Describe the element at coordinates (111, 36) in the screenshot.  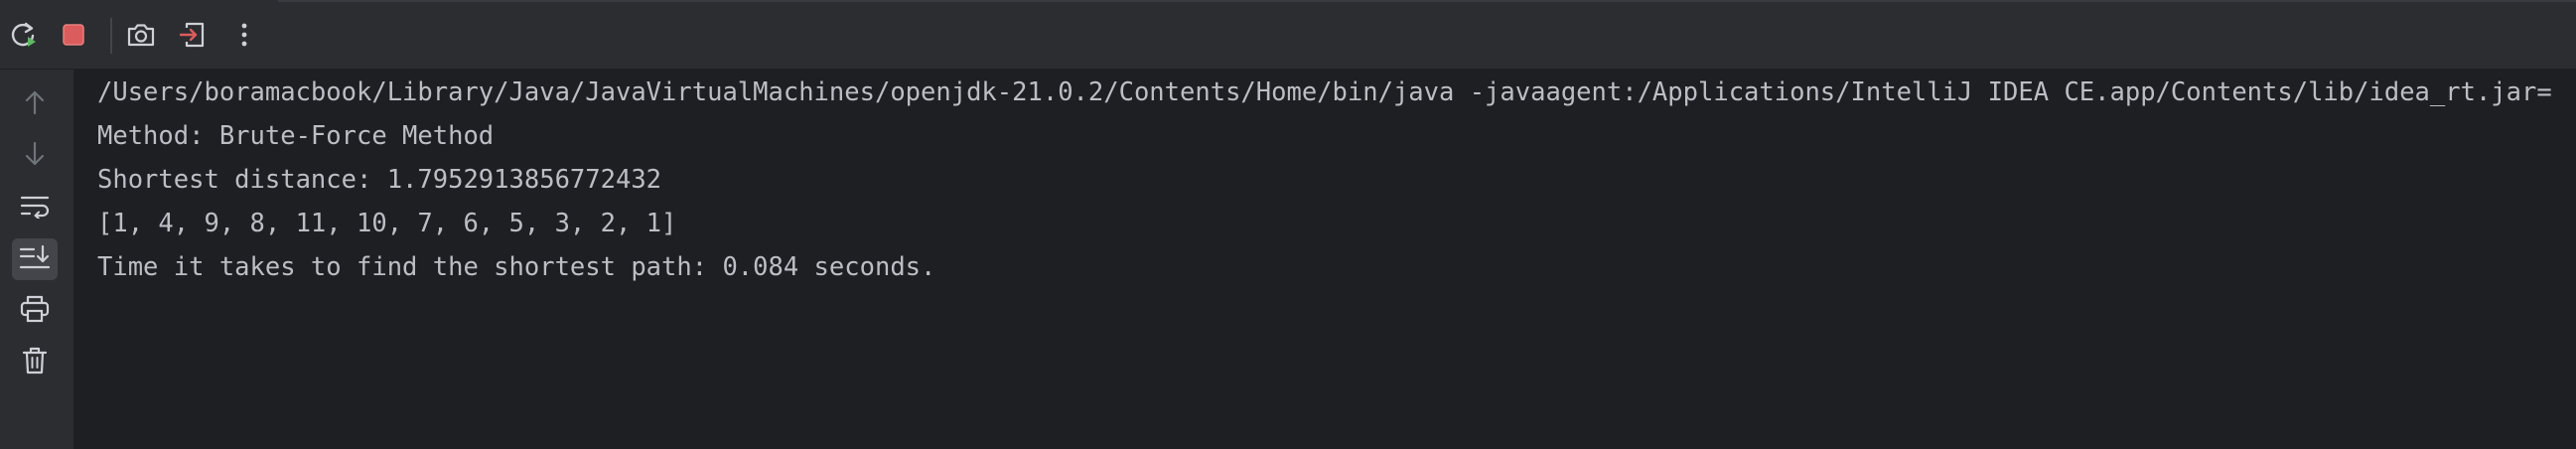
I see `toolbar-separator` at that location.